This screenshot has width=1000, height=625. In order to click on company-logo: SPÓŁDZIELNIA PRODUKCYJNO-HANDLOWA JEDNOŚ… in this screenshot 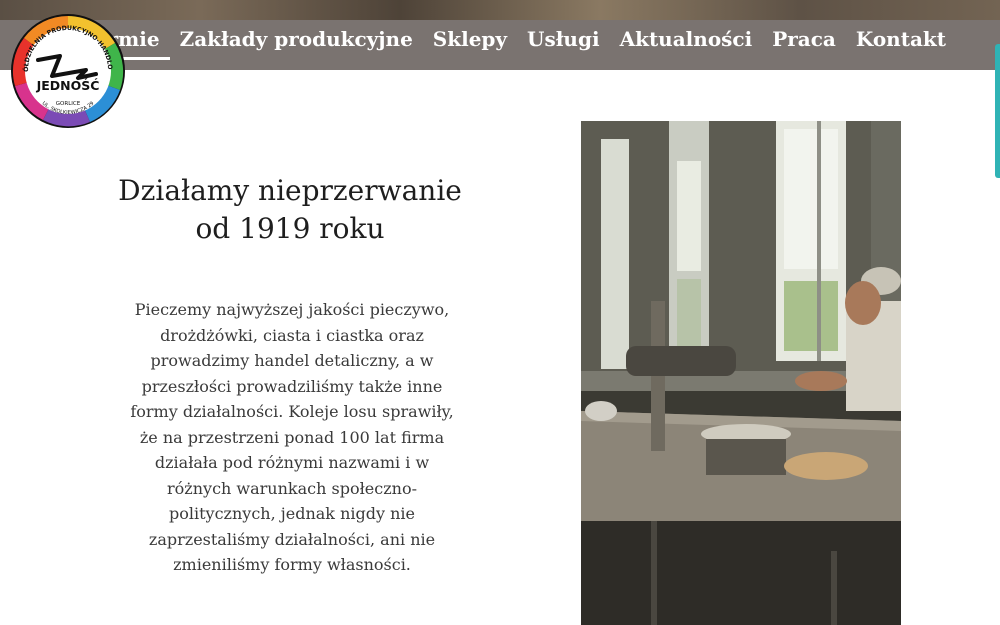, I will do `click(66, 68)`.